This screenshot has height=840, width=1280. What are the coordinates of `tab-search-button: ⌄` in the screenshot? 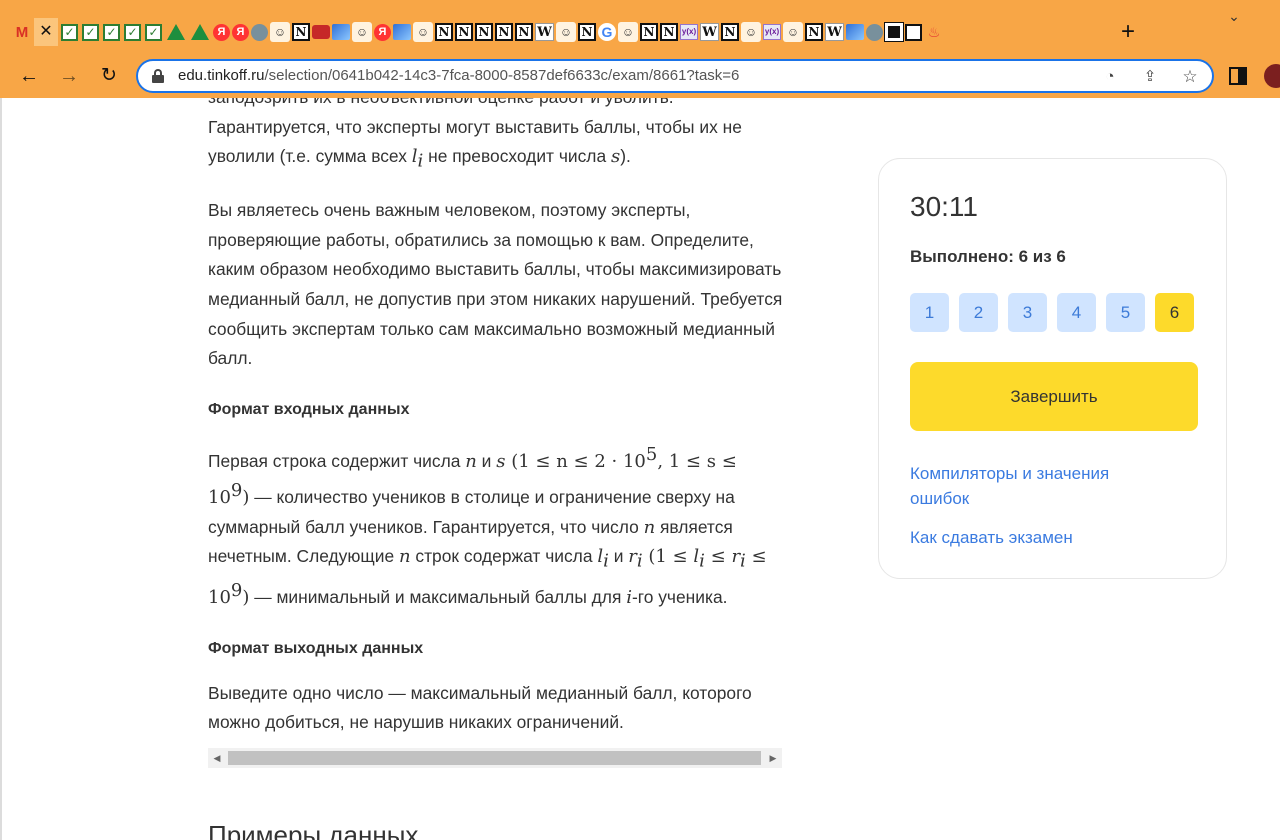 It's located at (1234, 16).